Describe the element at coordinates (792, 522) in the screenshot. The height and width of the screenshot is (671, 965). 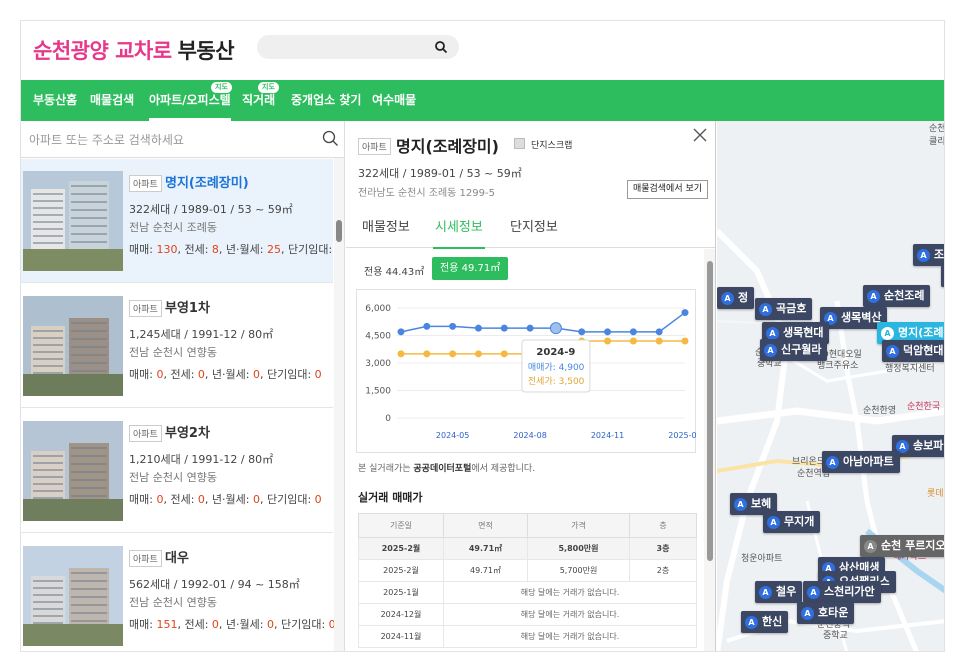
I see `map-pin: A 무지개` at that location.